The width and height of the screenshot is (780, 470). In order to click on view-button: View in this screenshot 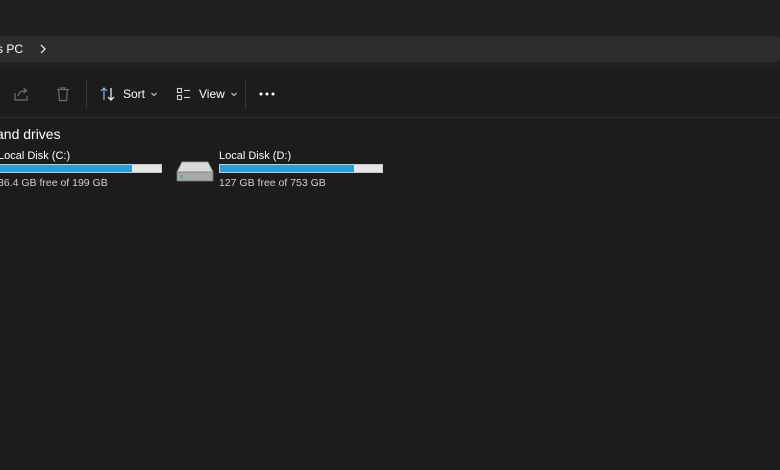, I will do `click(207, 94)`.